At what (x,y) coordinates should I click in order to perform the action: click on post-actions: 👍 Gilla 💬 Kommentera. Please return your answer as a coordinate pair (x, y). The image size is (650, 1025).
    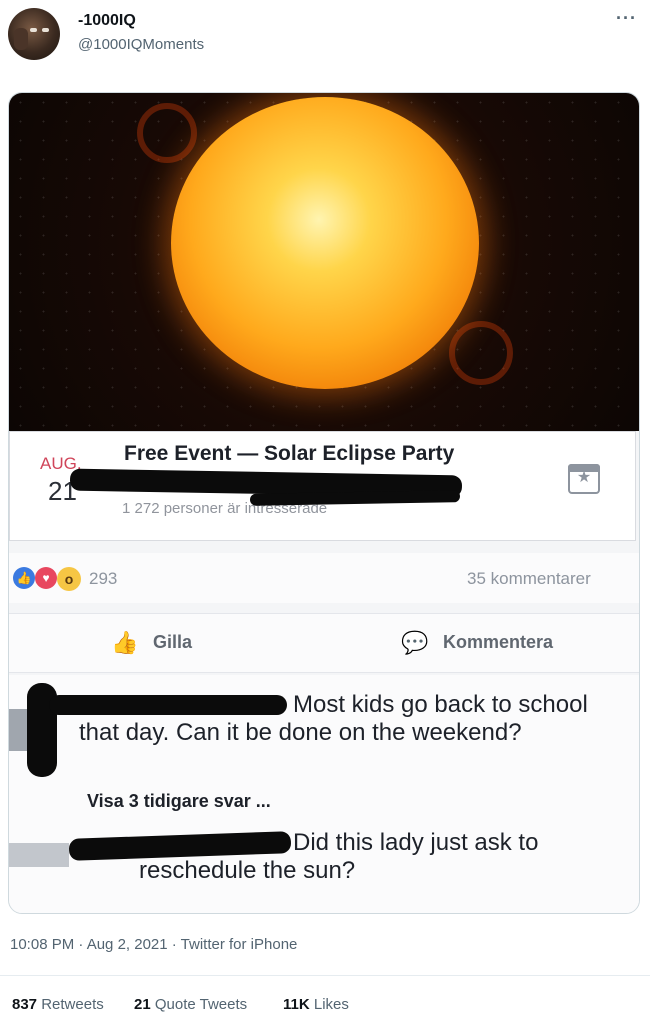
    Looking at the image, I should click on (324, 643).